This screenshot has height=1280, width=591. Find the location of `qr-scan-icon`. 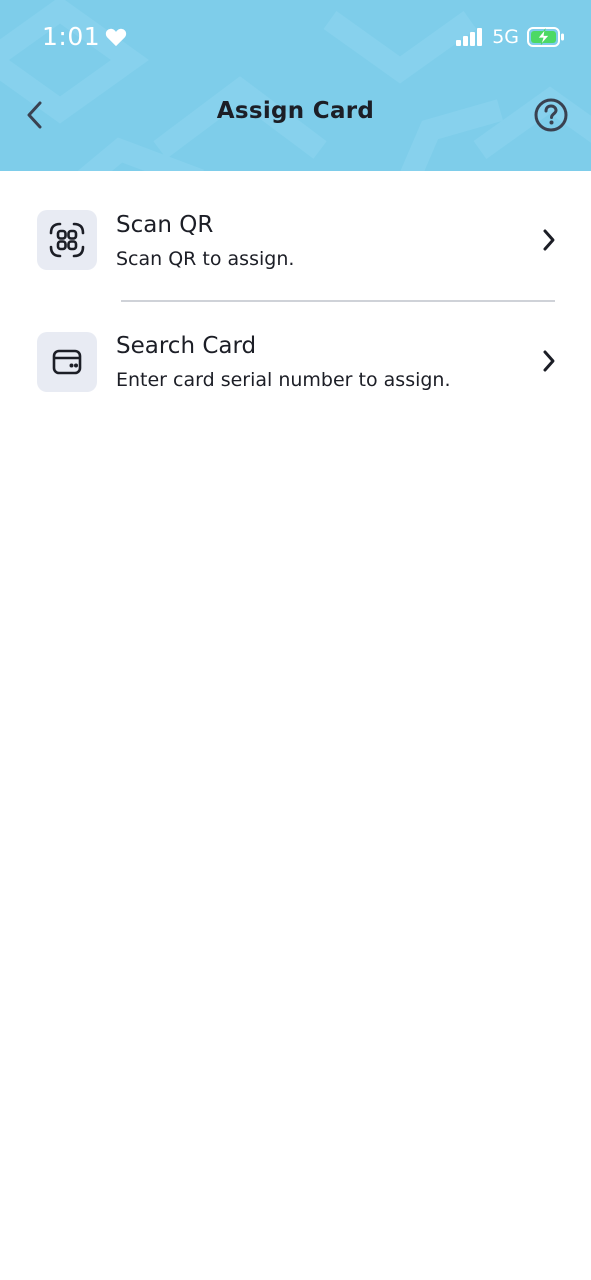

qr-scan-icon is located at coordinates (67, 240).